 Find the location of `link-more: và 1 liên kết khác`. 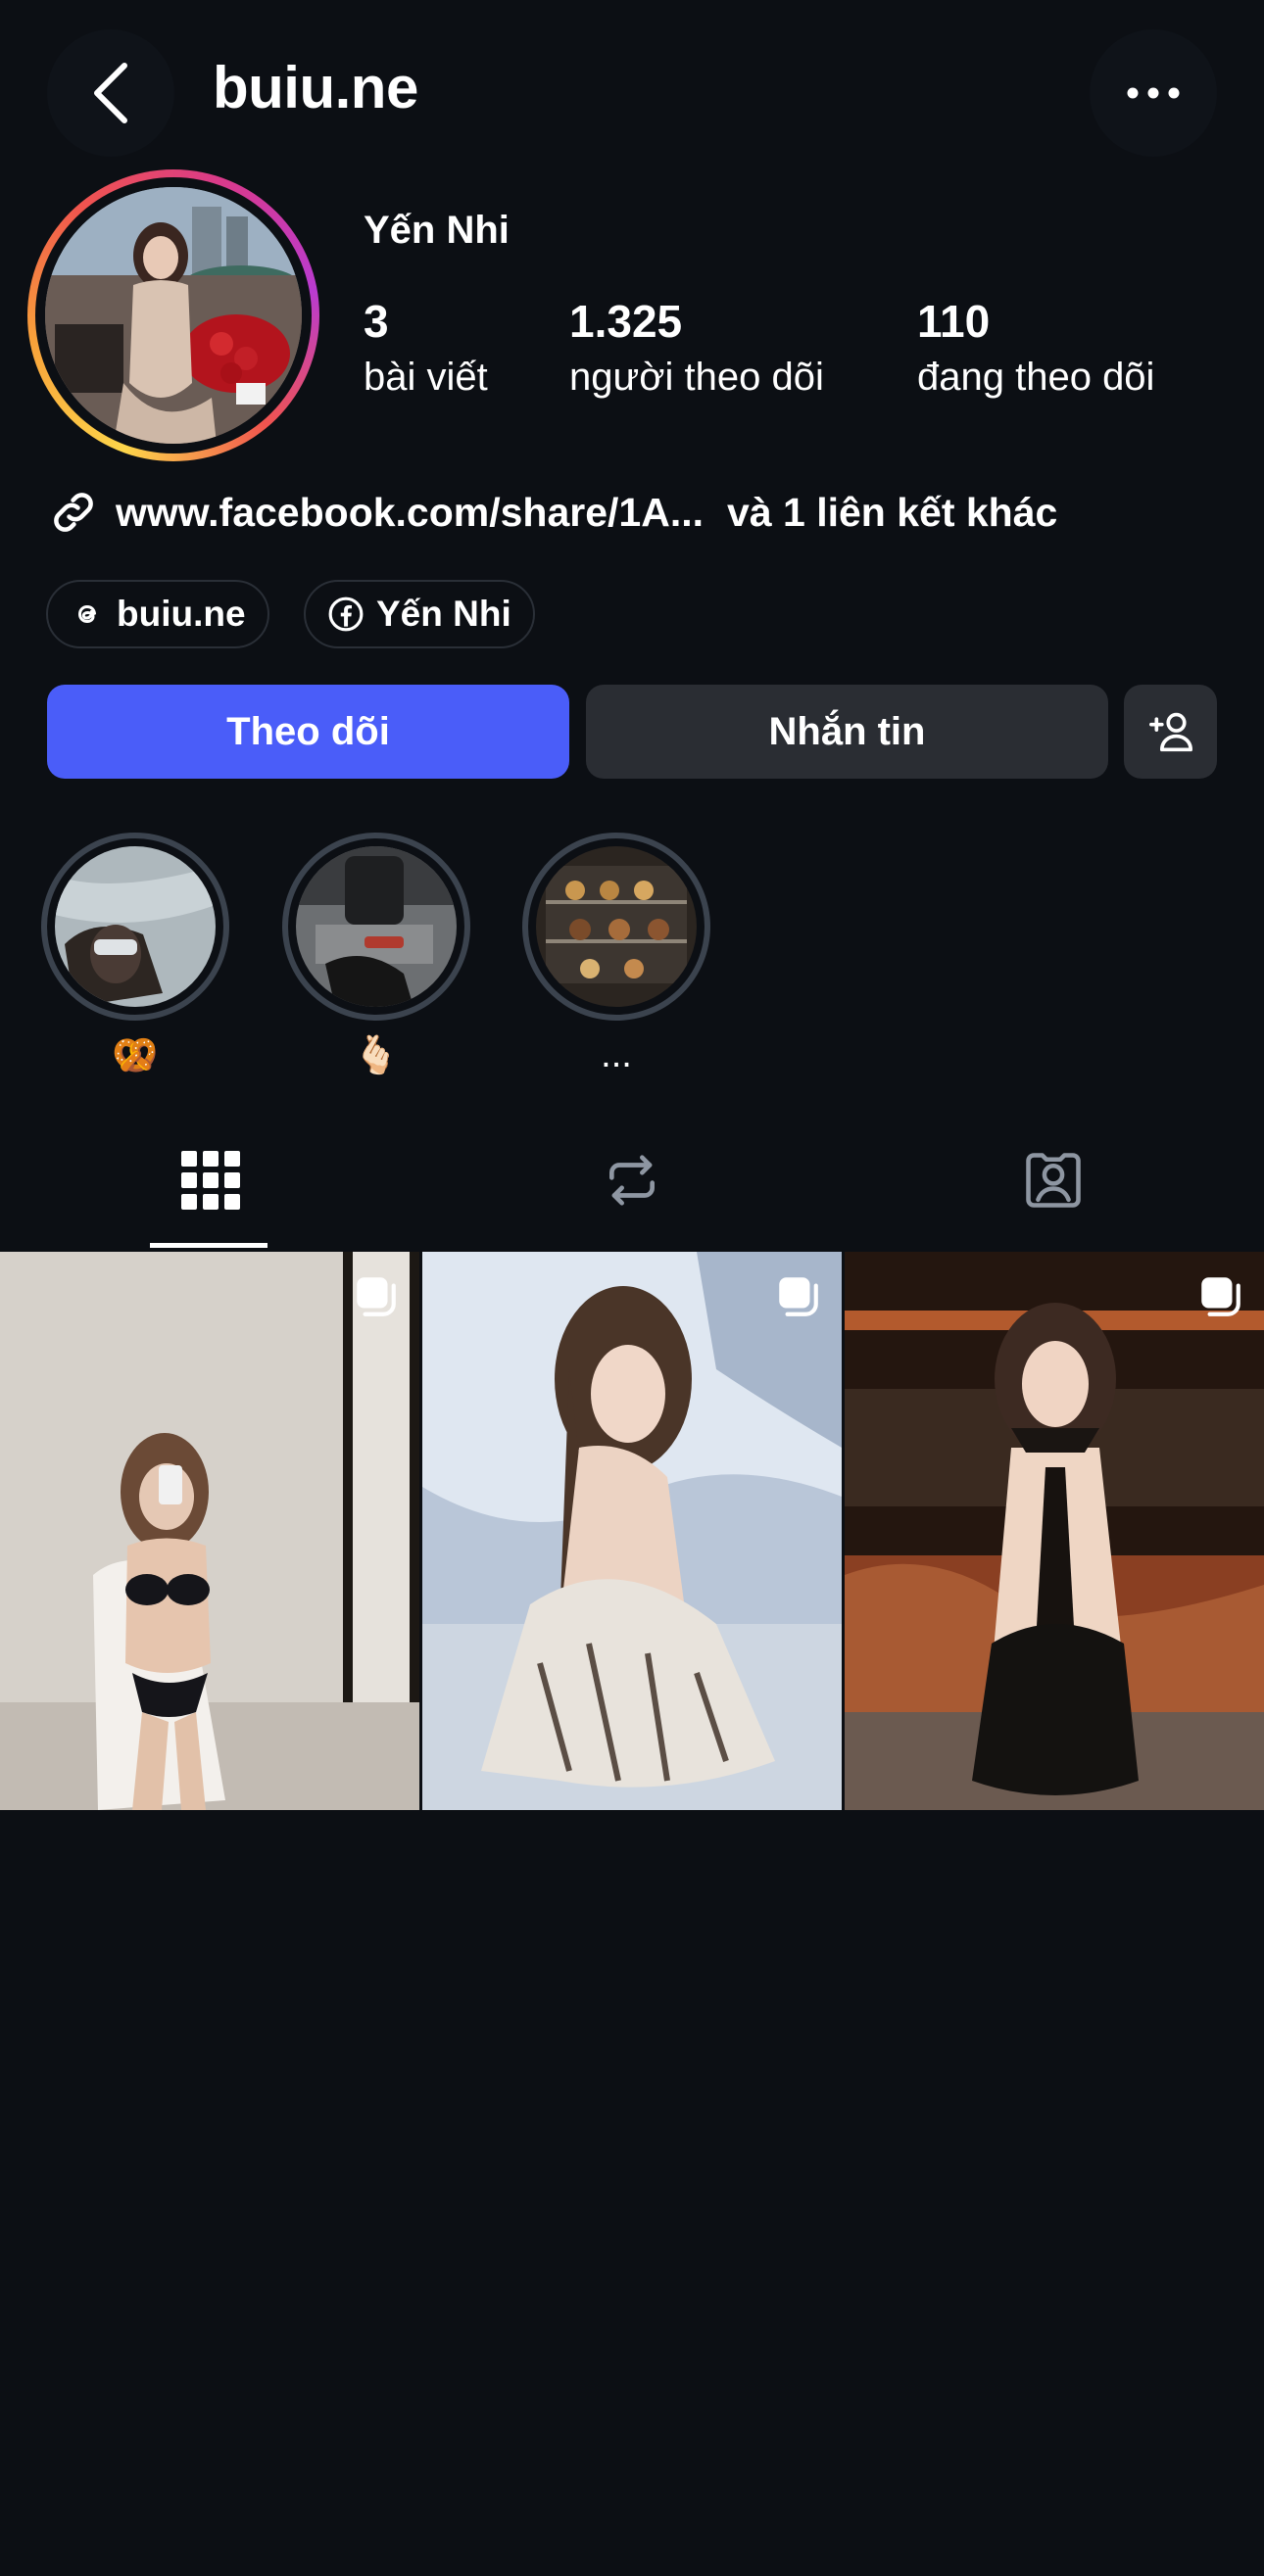

link-more: và 1 liên kết khác is located at coordinates (892, 513).